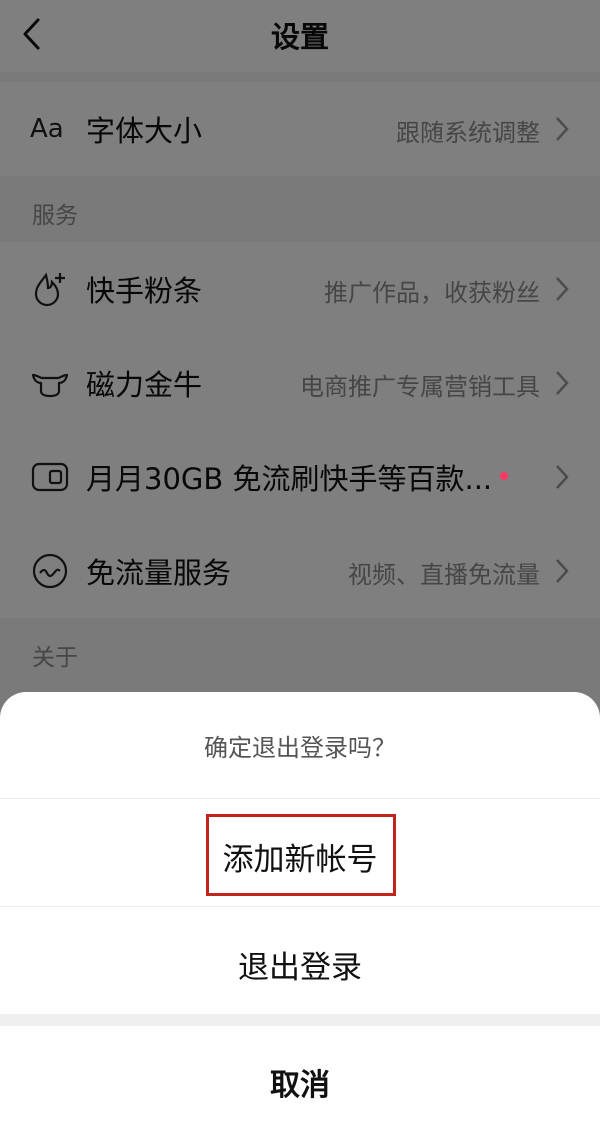 The image size is (600, 1130). I want to click on watermark-brand: Bai 经验, so click(503, 1088).